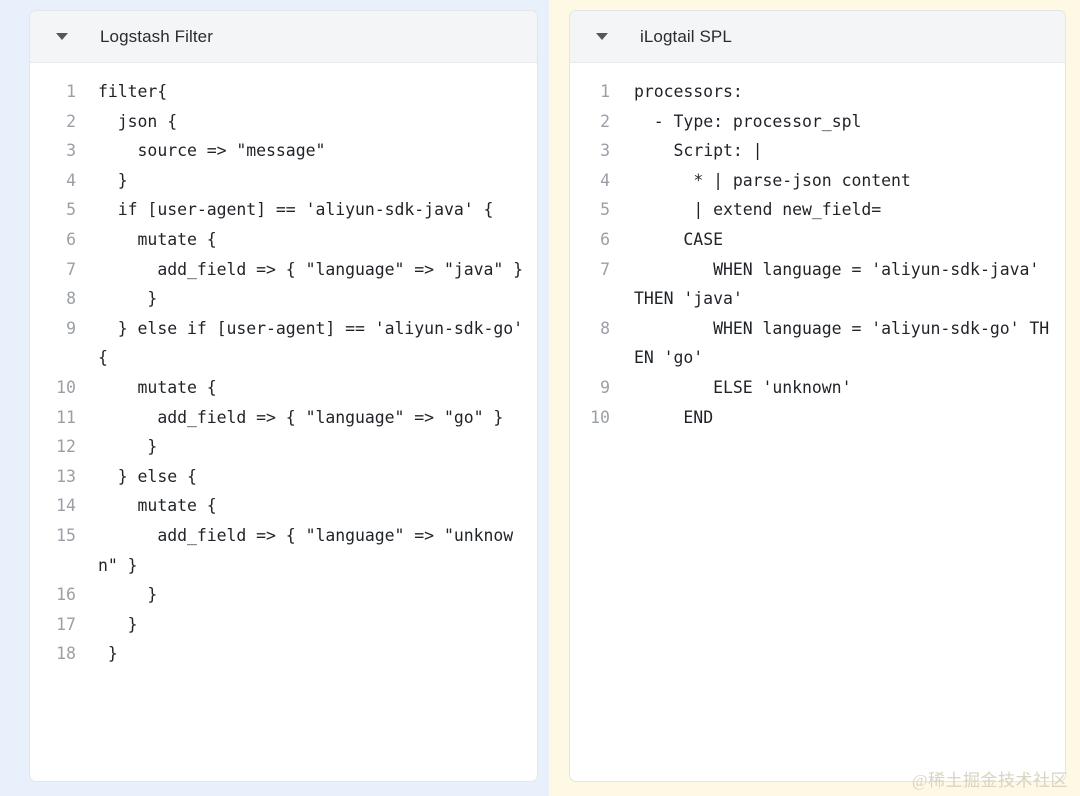  Describe the element at coordinates (686, 36) in the screenshot. I see `card-title-ilogtail: iLogtail SPL` at that location.